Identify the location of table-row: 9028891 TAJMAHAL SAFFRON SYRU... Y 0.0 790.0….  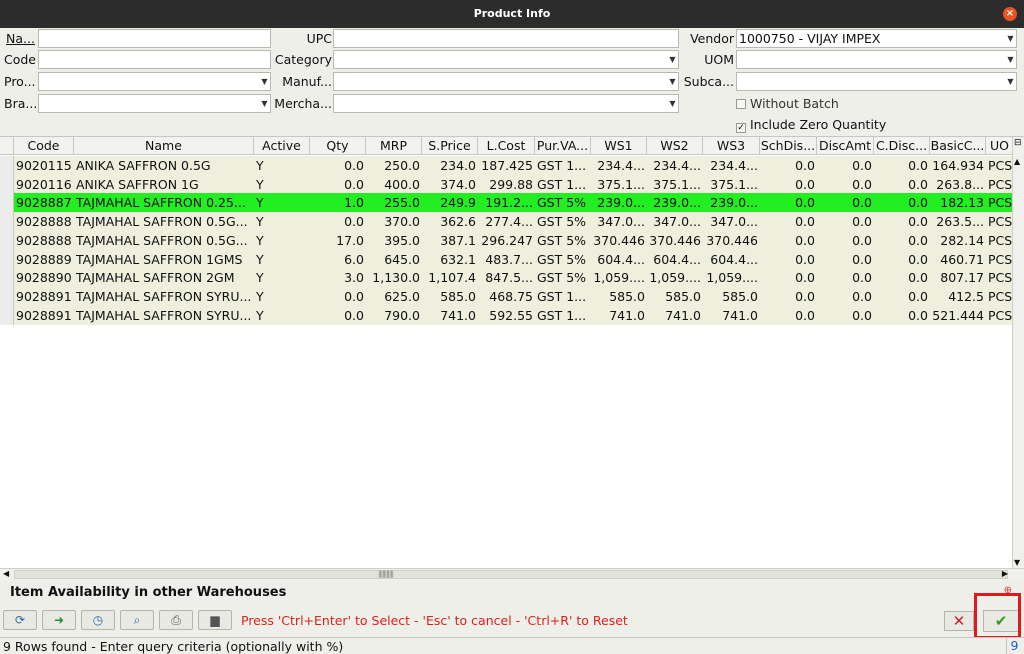
(506, 315).